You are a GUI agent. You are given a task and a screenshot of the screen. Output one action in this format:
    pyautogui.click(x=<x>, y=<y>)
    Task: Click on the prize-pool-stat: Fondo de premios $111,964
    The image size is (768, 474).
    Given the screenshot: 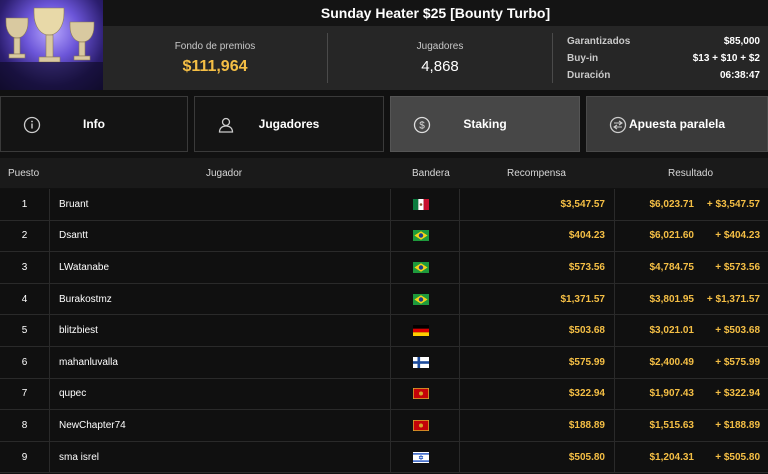 What is the action you would take?
    pyautogui.click(x=215, y=58)
    